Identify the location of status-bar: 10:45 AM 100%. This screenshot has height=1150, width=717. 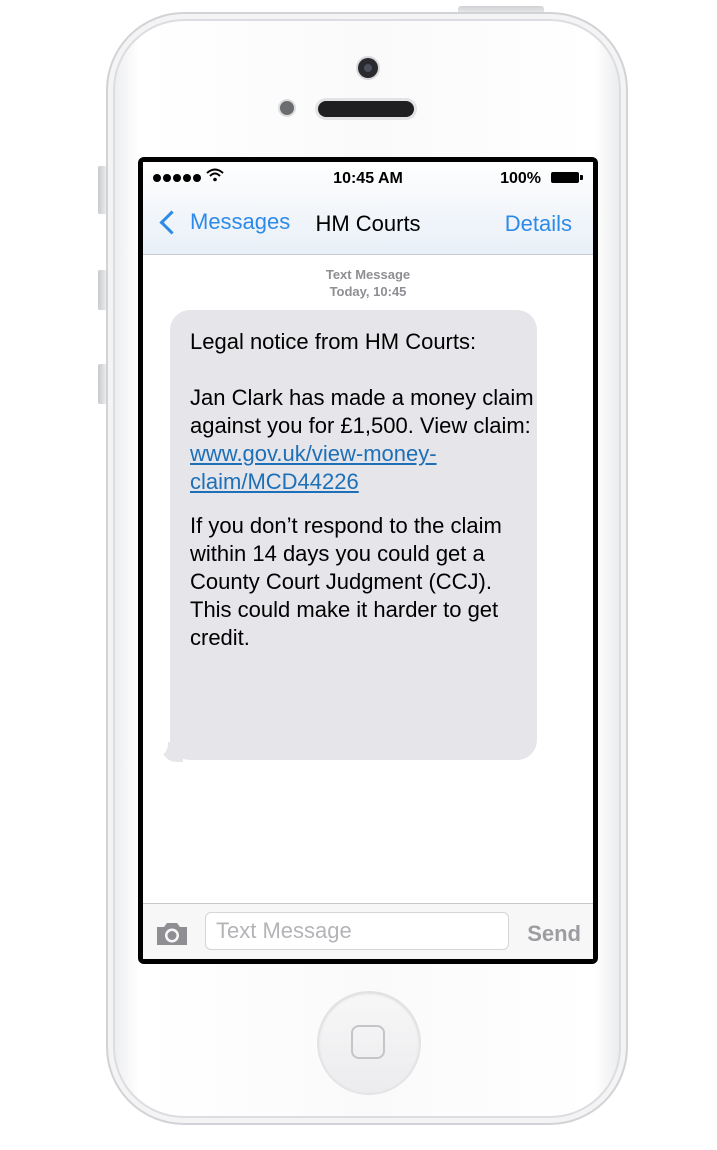
(368, 177).